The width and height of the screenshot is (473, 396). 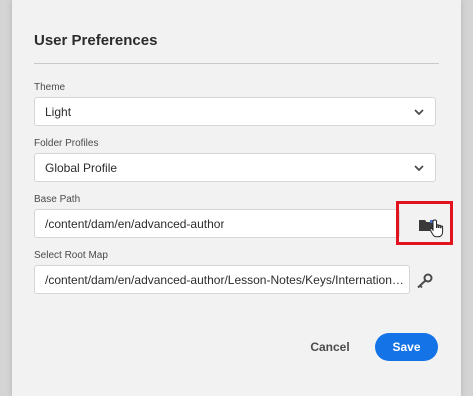 What do you see at coordinates (135, 223) in the screenshot?
I see `base-path-value: /content/dam/en/advanced-author` at bounding box center [135, 223].